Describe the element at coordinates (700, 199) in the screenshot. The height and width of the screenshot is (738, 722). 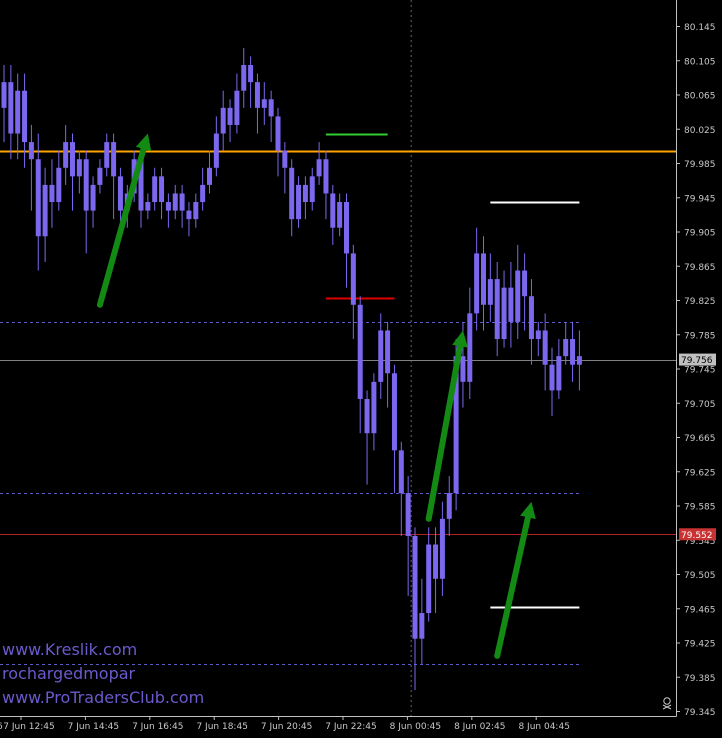
I see `y-tick-label: 79.945` at that location.